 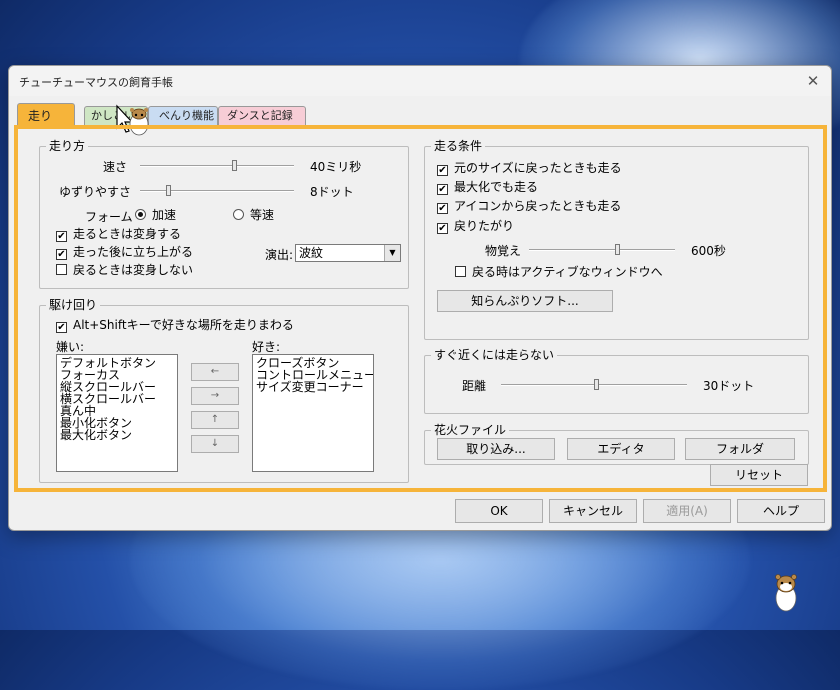 What do you see at coordinates (392, 253) in the screenshot?
I see `dropdown-arrow-icon: ▼` at bounding box center [392, 253].